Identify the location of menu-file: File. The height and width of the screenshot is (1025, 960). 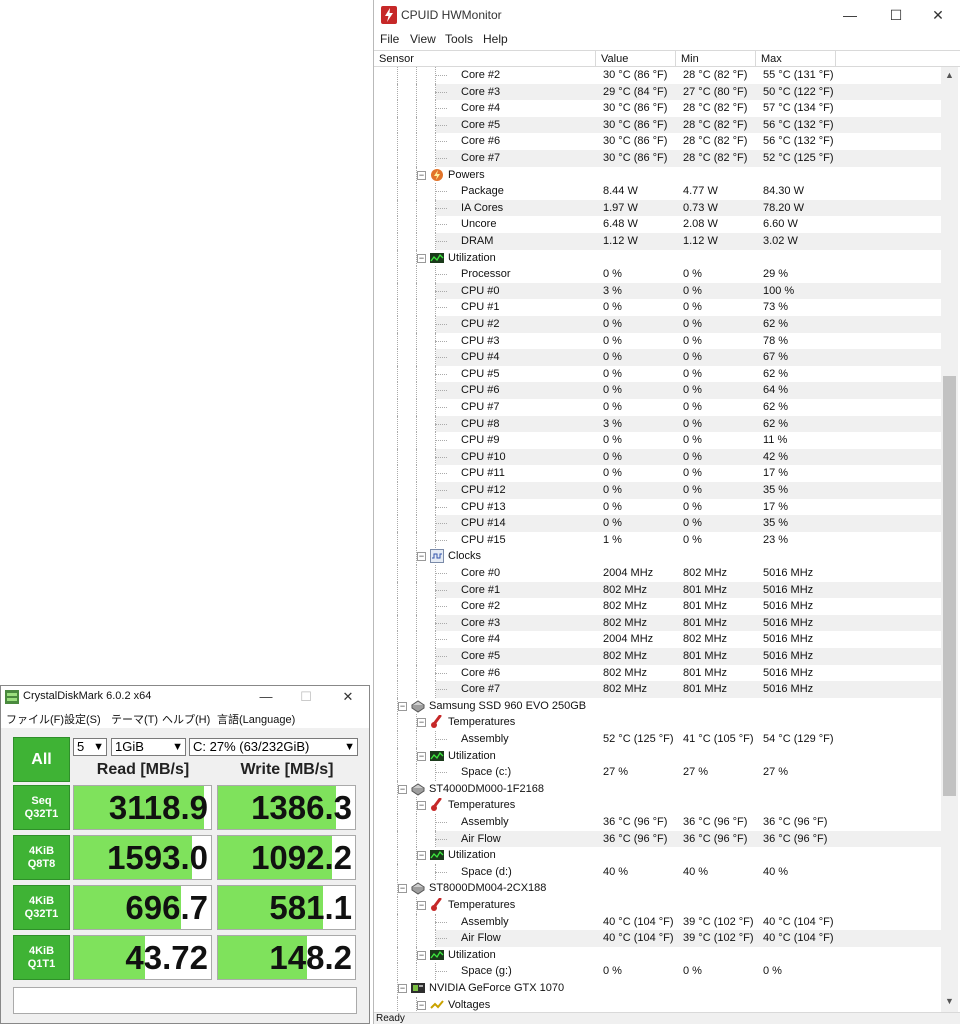
(389, 39).